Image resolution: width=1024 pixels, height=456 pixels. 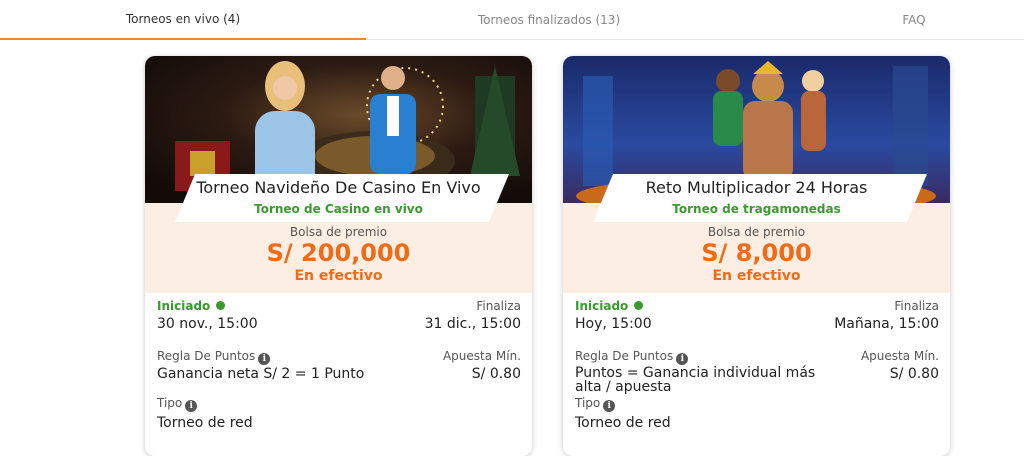 I want to click on points-rule-value: Ganancia neta S/ 2 = 1 Punto, so click(x=261, y=374).